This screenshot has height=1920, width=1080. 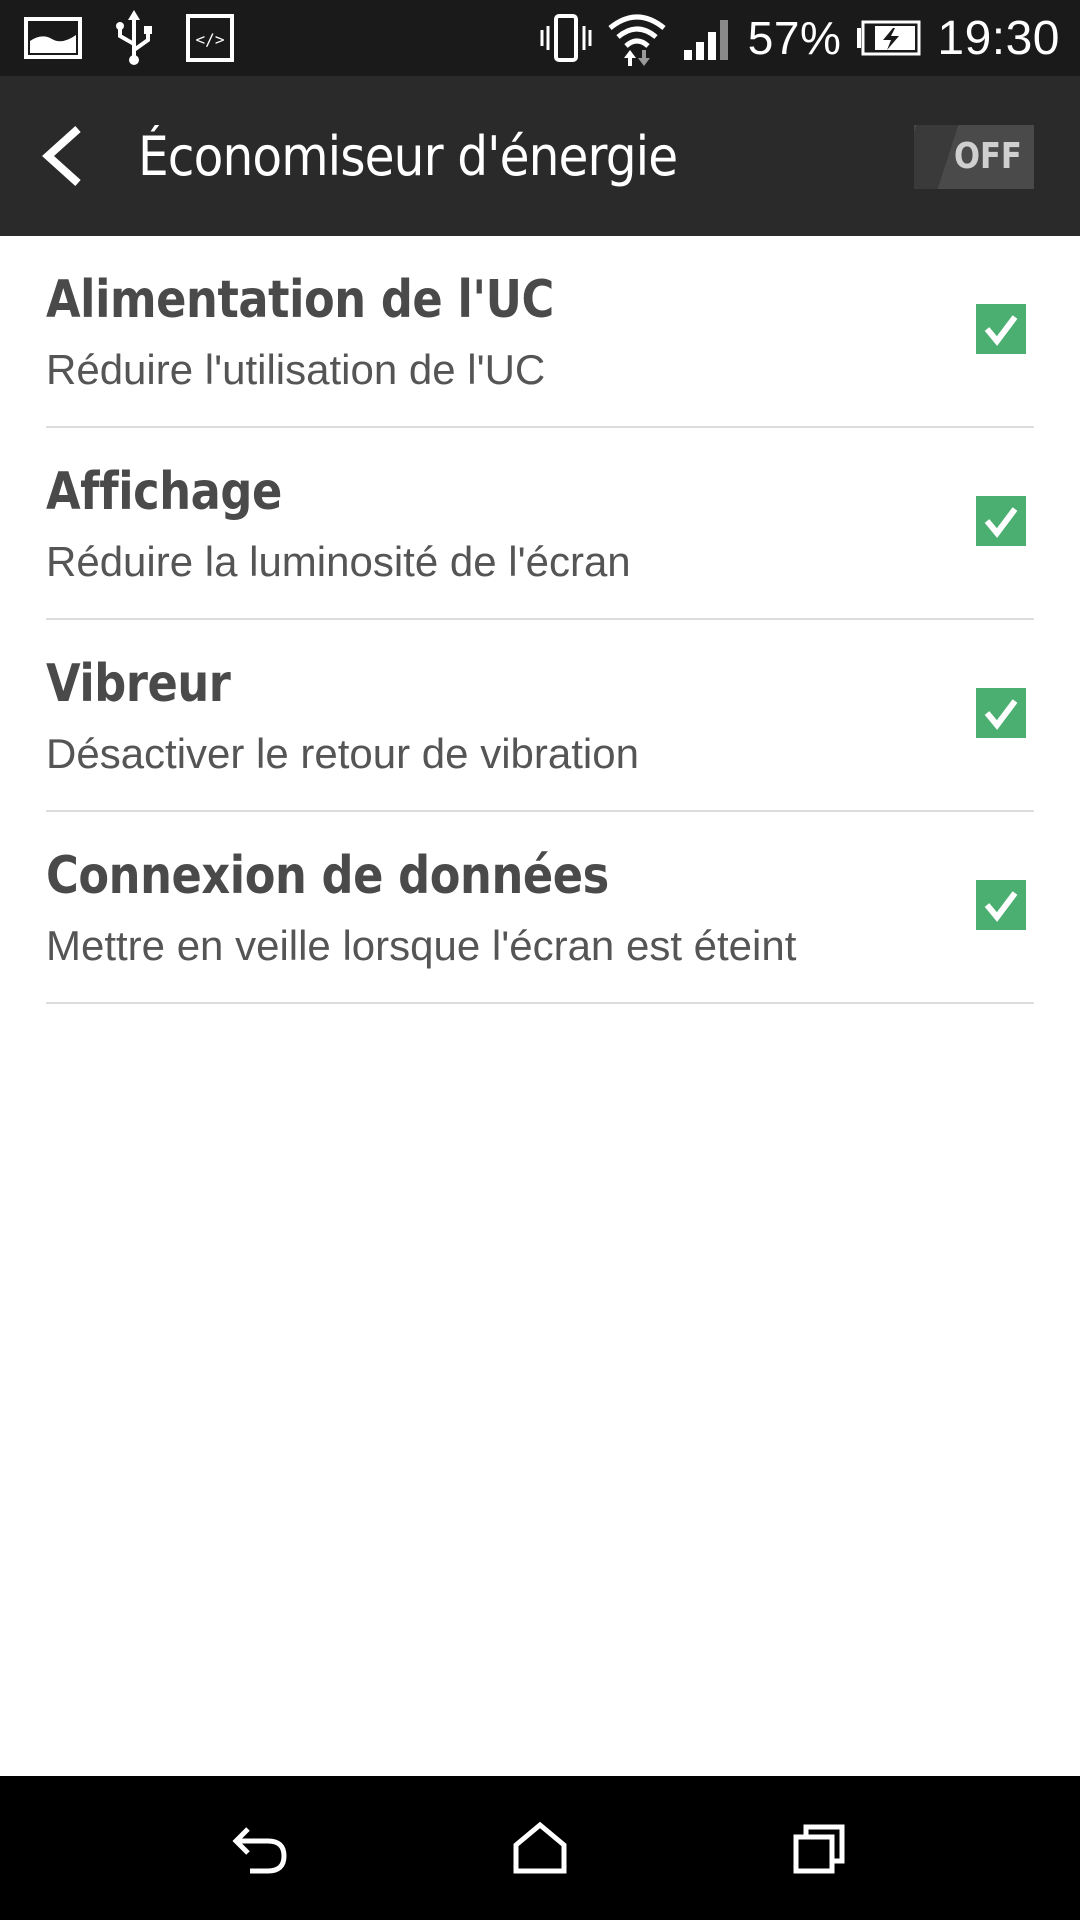 What do you see at coordinates (300, 300) in the screenshot?
I see `setting-title: Alimentation de l'UC` at bounding box center [300, 300].